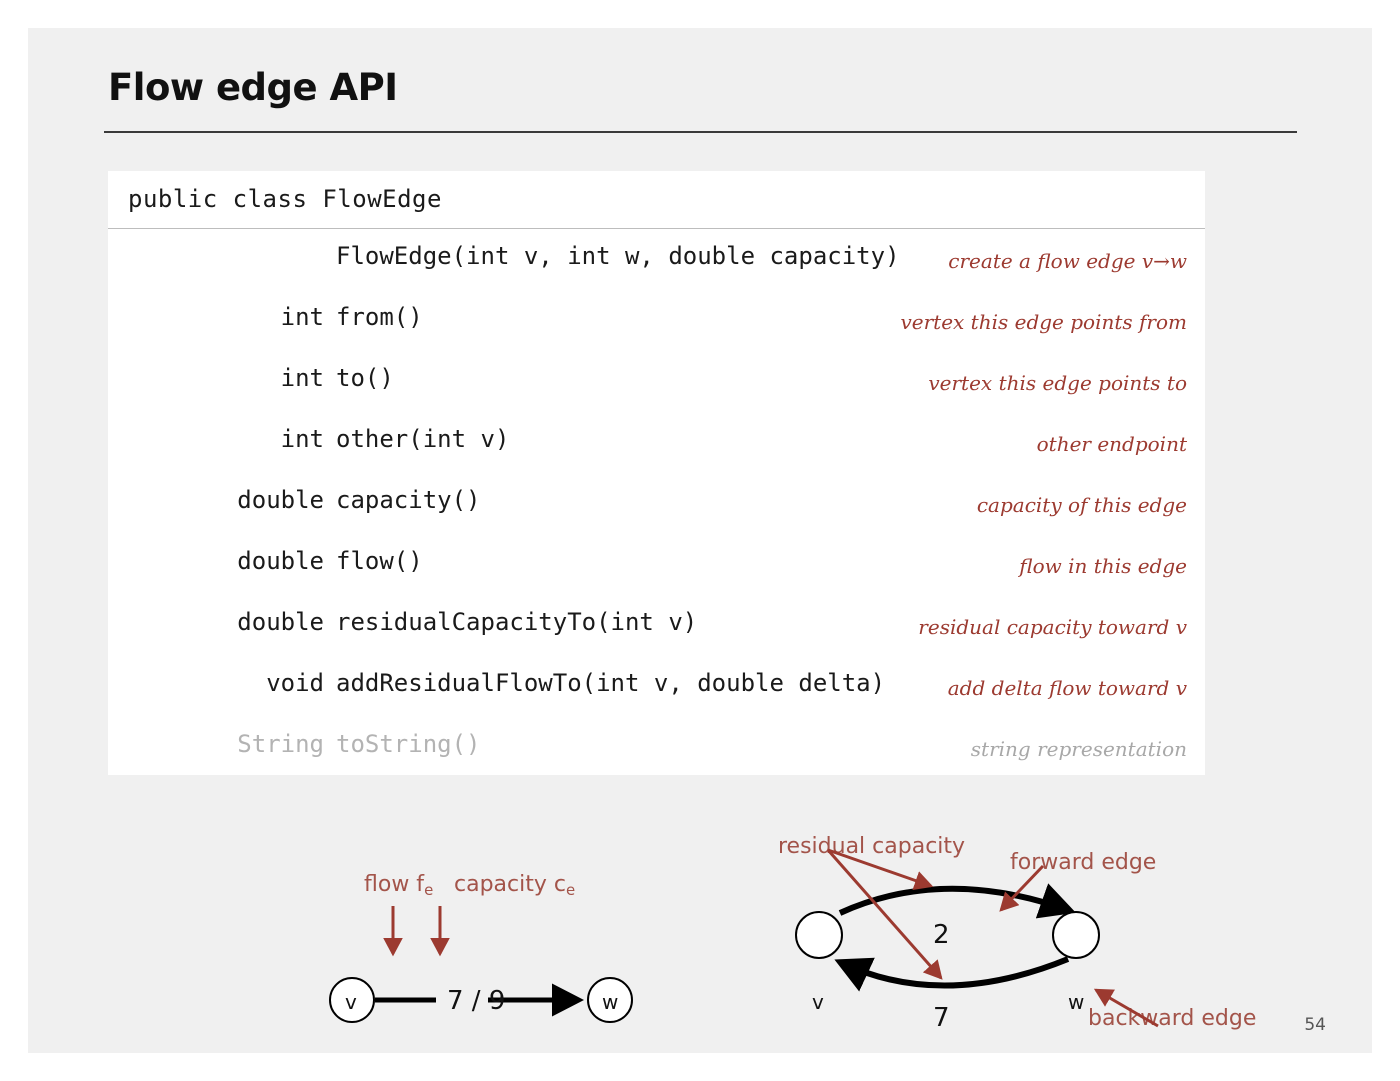 Image resolution: width=1400 pixels, height=1081 pixels. Describe the element at coordinates (1076, 935) in the screenshot. I see `vertex-w-circle` at that location.